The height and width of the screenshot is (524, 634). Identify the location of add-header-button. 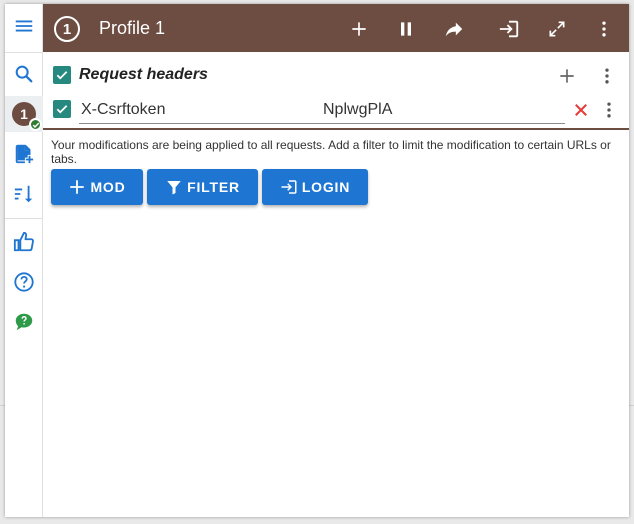
(567, 76).